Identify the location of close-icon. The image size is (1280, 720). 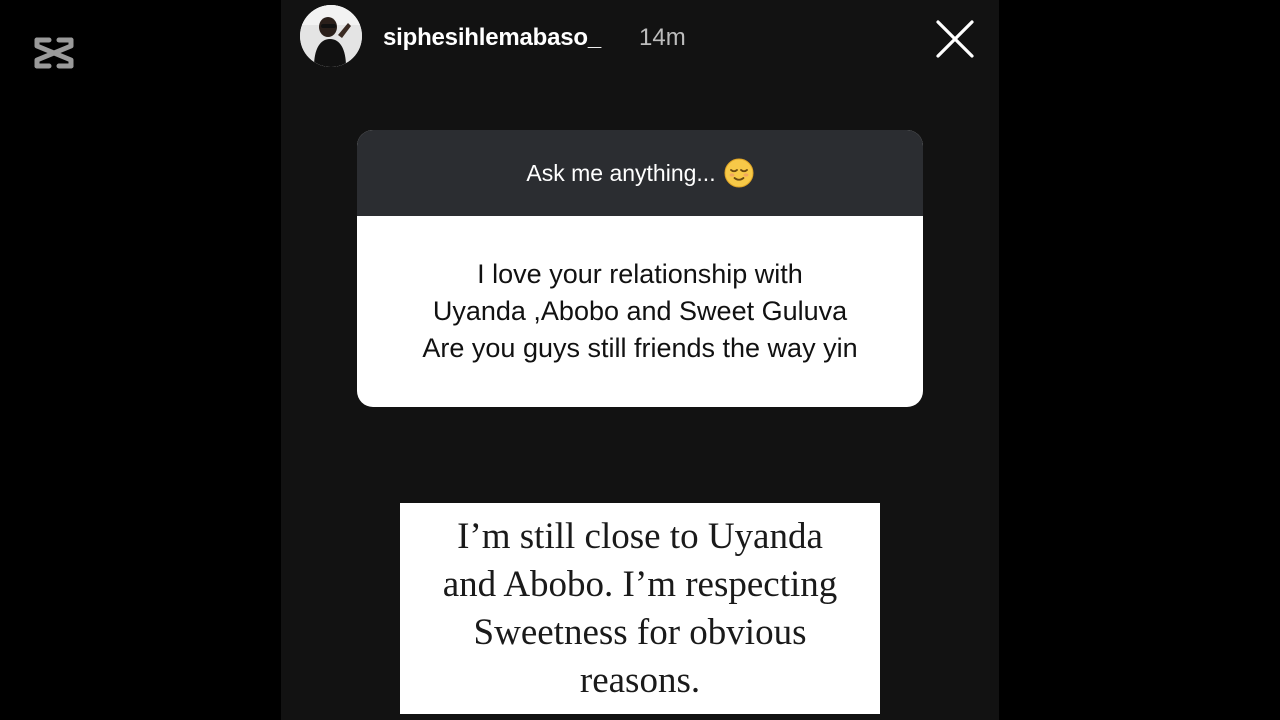
(955, 39).